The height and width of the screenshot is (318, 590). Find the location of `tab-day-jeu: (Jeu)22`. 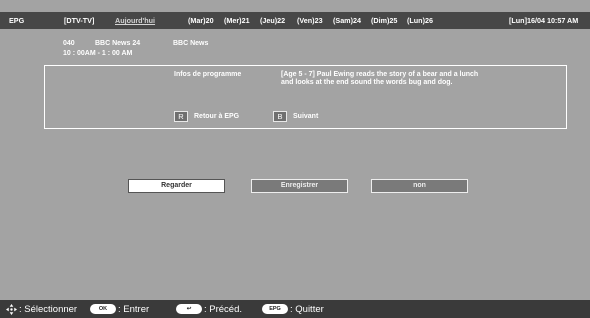

tab-day-jeu: (Jeu)22 is located at coordinates (272, 20).